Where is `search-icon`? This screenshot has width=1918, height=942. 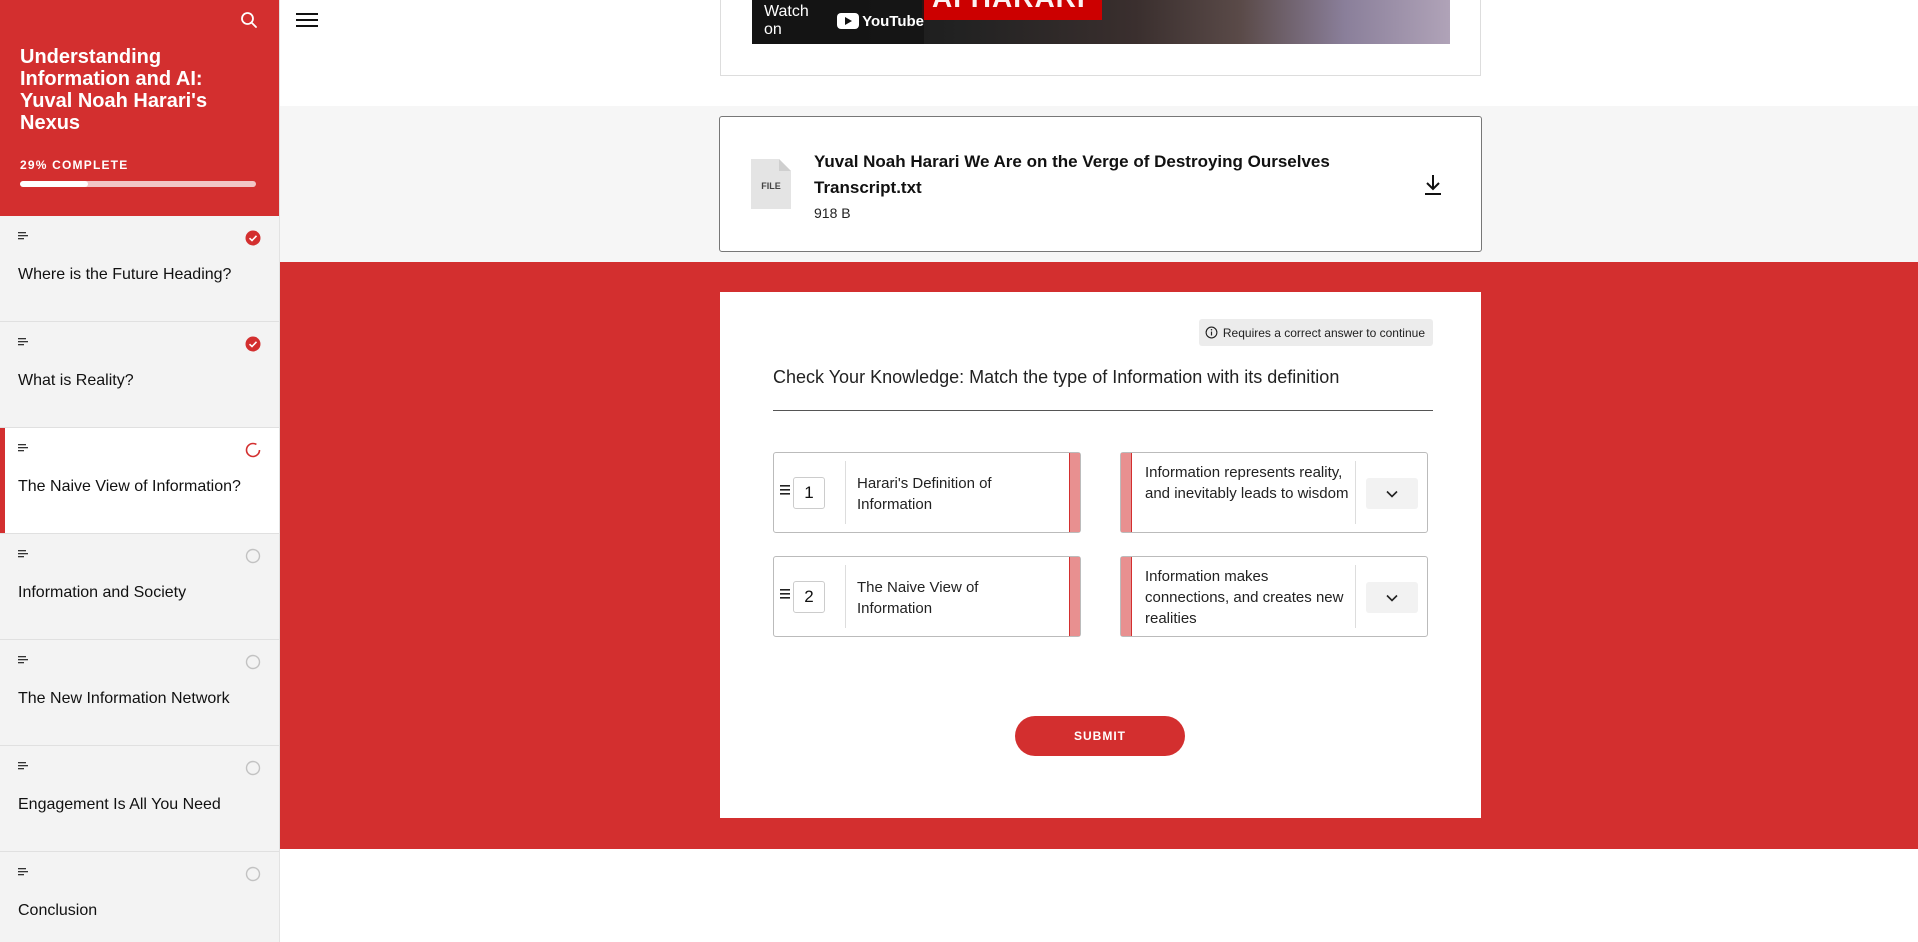
search-icon is located at coordinates (249, 20).